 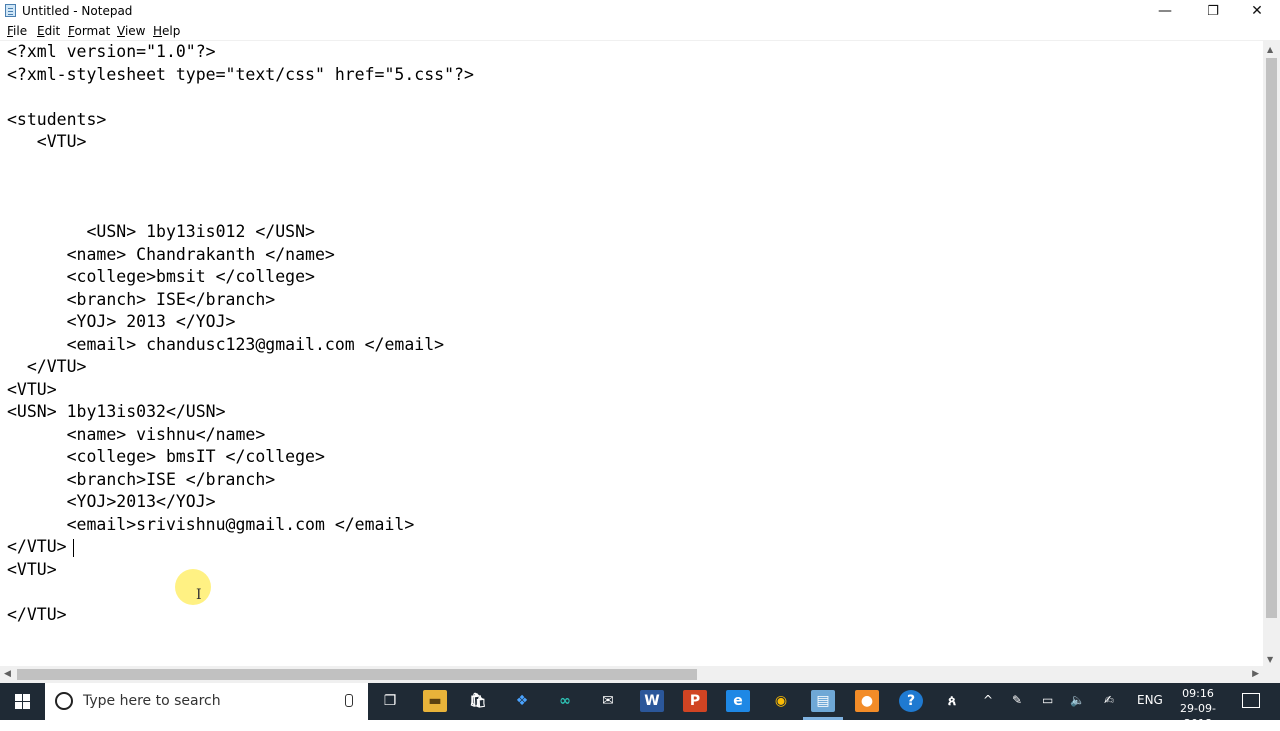 I want to click on powerpoint-icon: P, so click(x=695, y=701).